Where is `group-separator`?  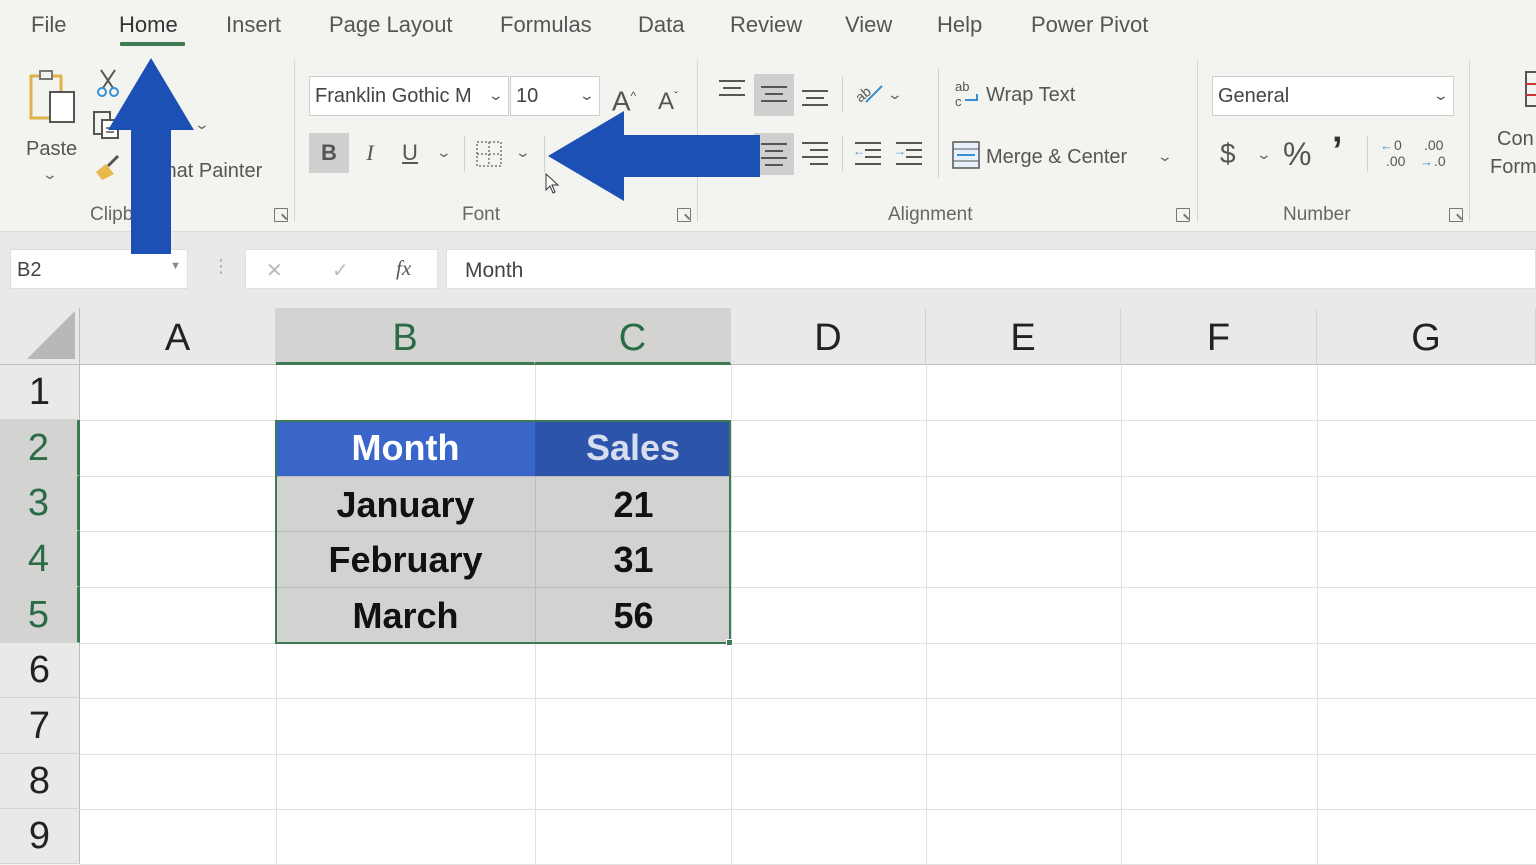 group-separator is located at coordinates (1197, 141).